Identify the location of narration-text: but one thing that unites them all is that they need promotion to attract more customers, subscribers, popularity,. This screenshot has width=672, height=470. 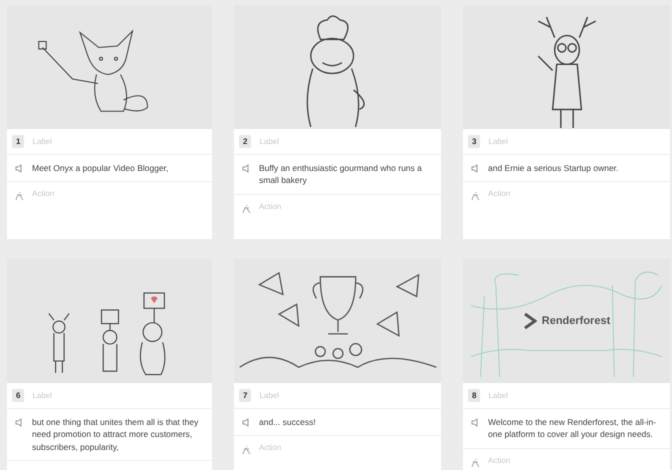
(116, 434).